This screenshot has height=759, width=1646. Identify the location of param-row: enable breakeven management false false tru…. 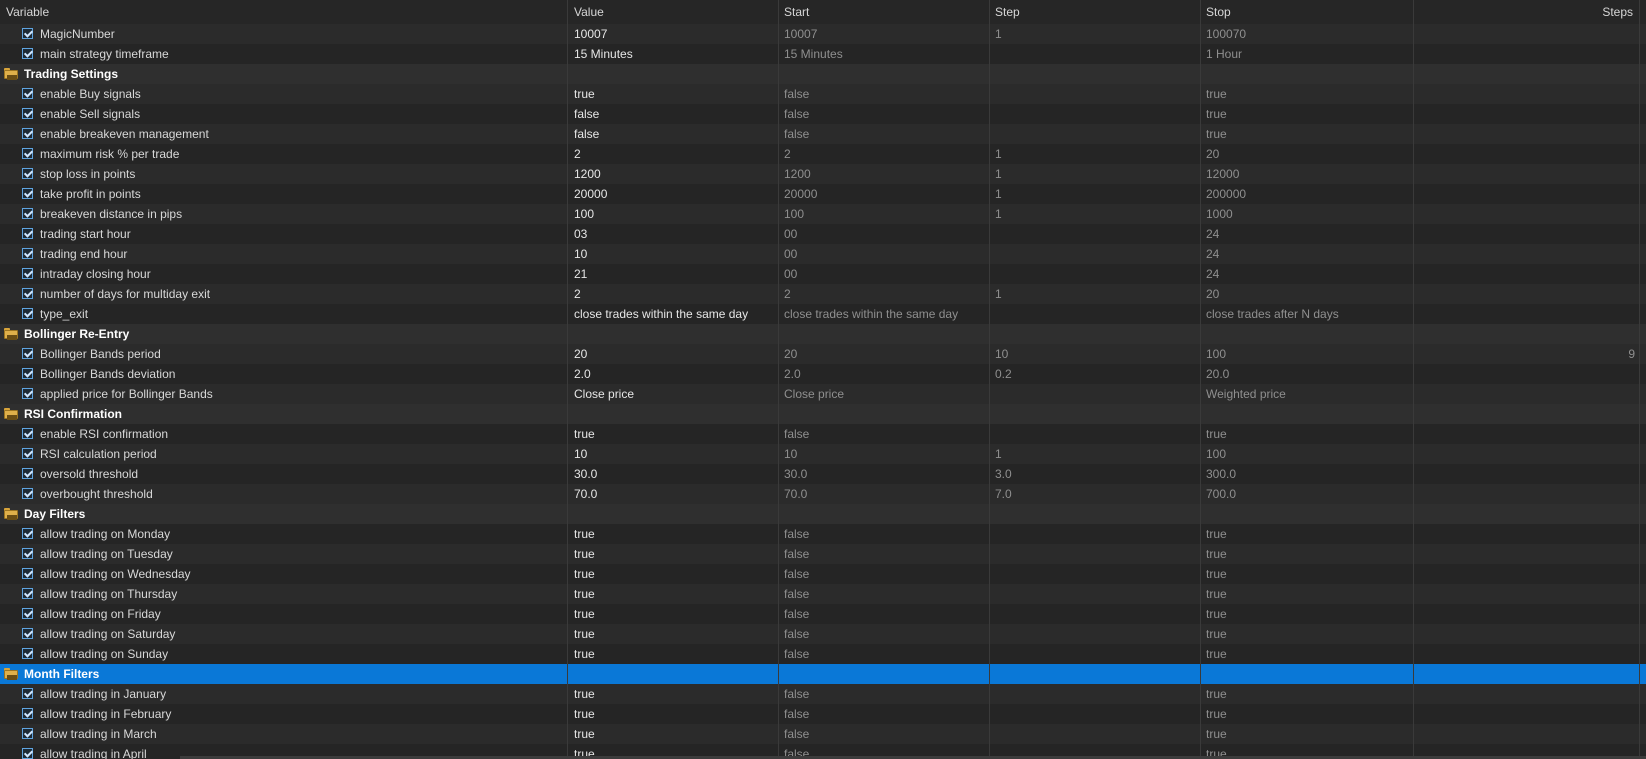
(823, 134).